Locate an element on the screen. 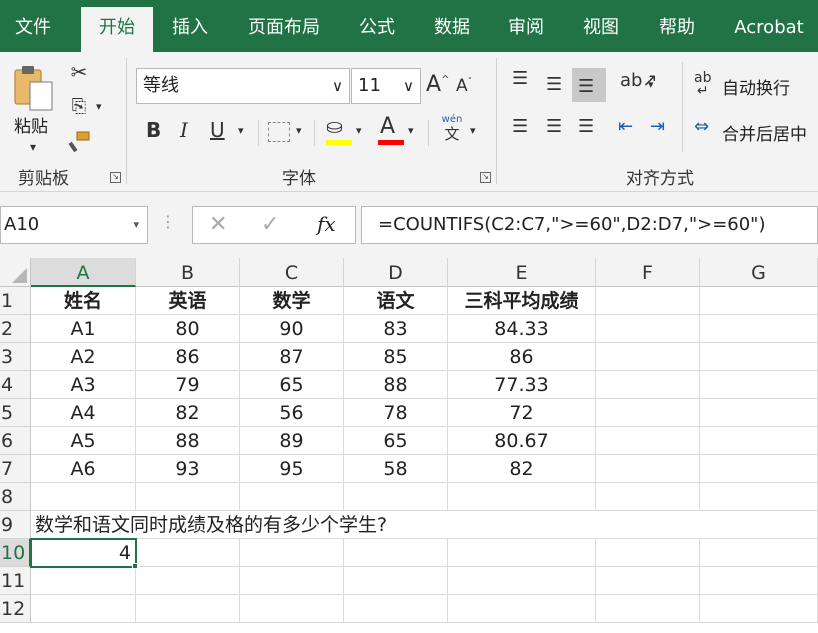 The image size is (818, 633). cell-a7: A6 is located at coordinates (83, 469).